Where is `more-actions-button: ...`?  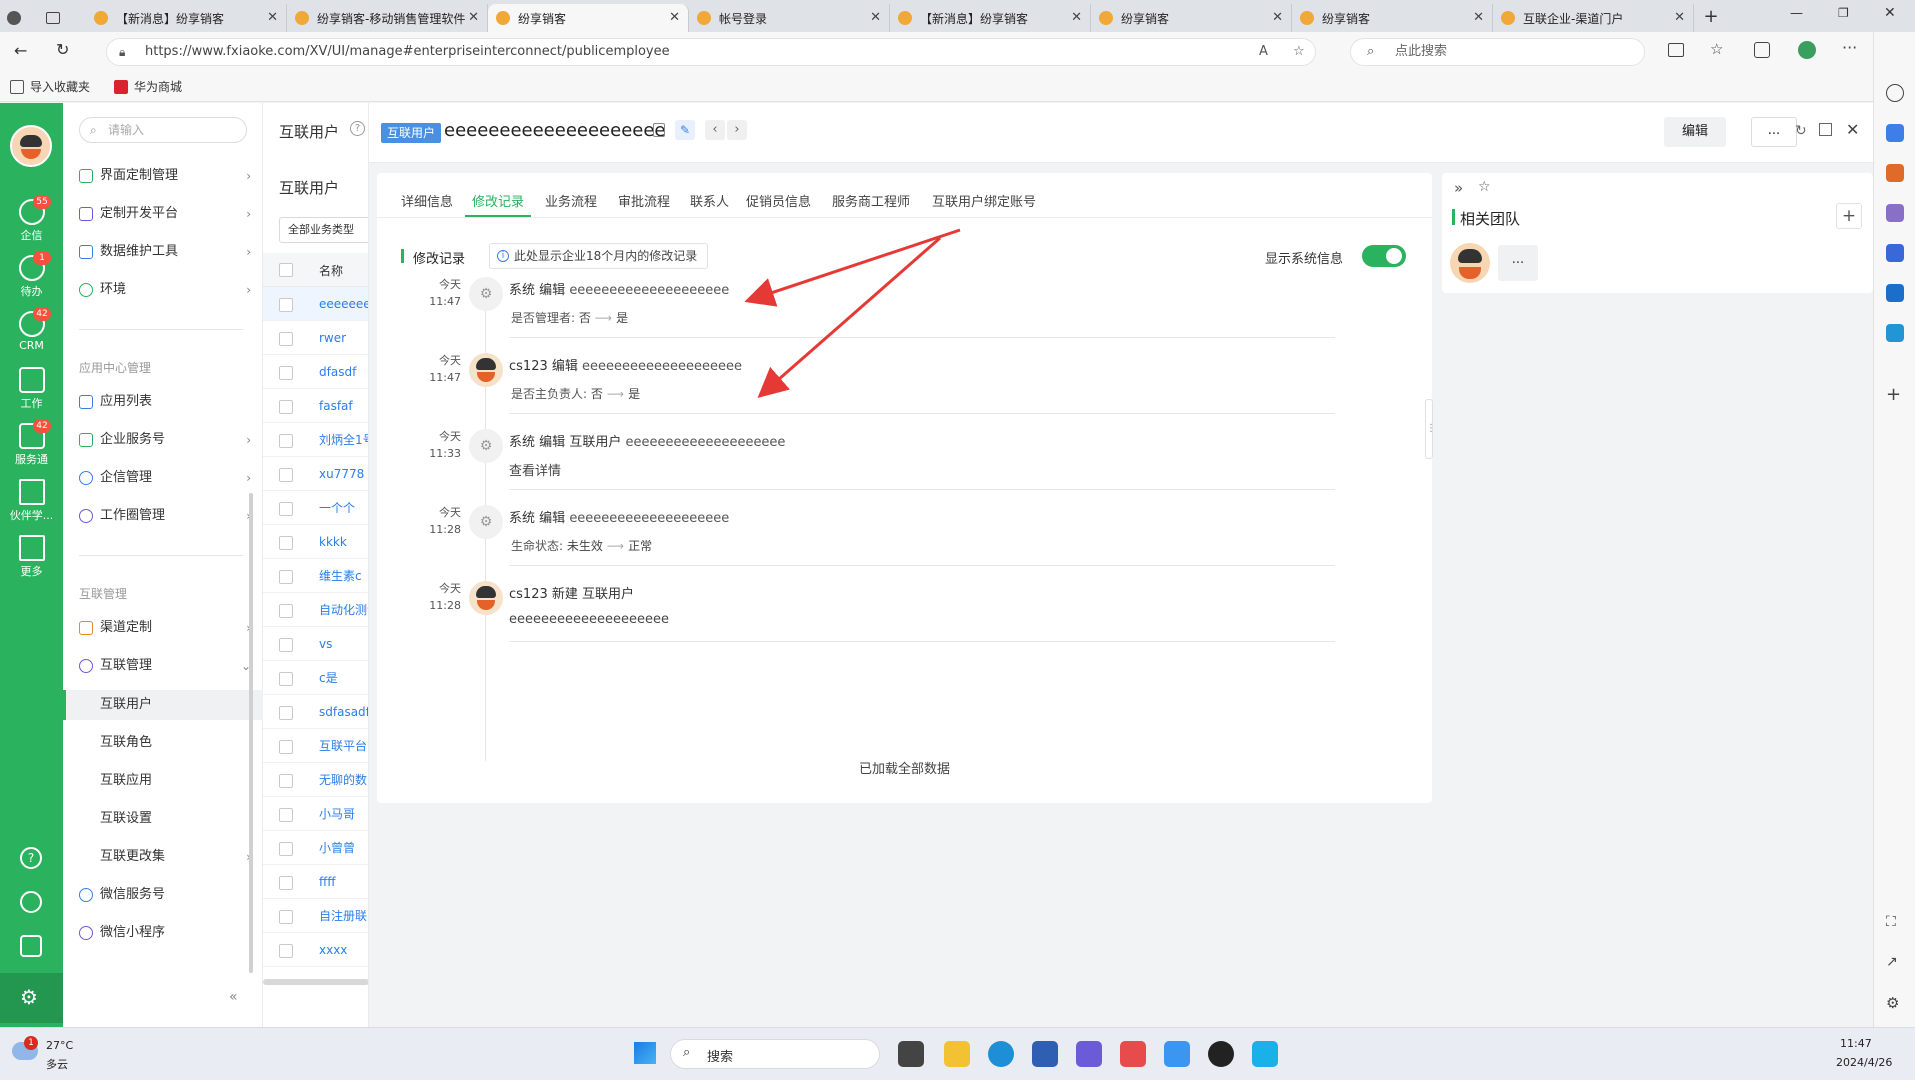 more-actions-button: ... is located at coordinates (1774, 132).